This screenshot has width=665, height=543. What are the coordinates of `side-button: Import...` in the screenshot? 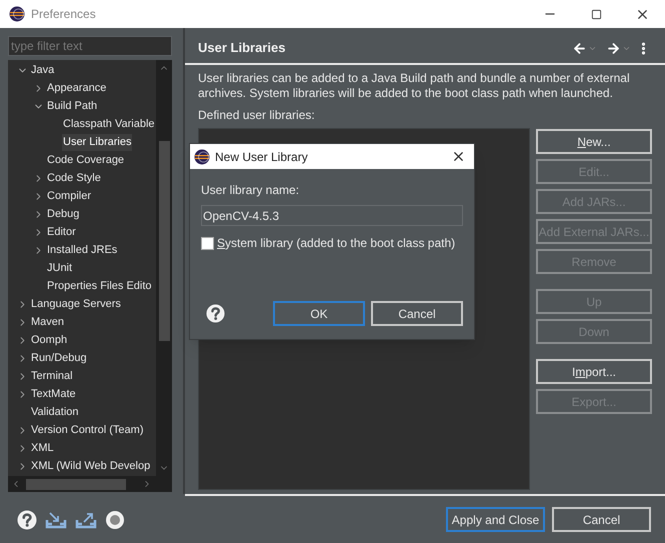 It's located at (594, 371).